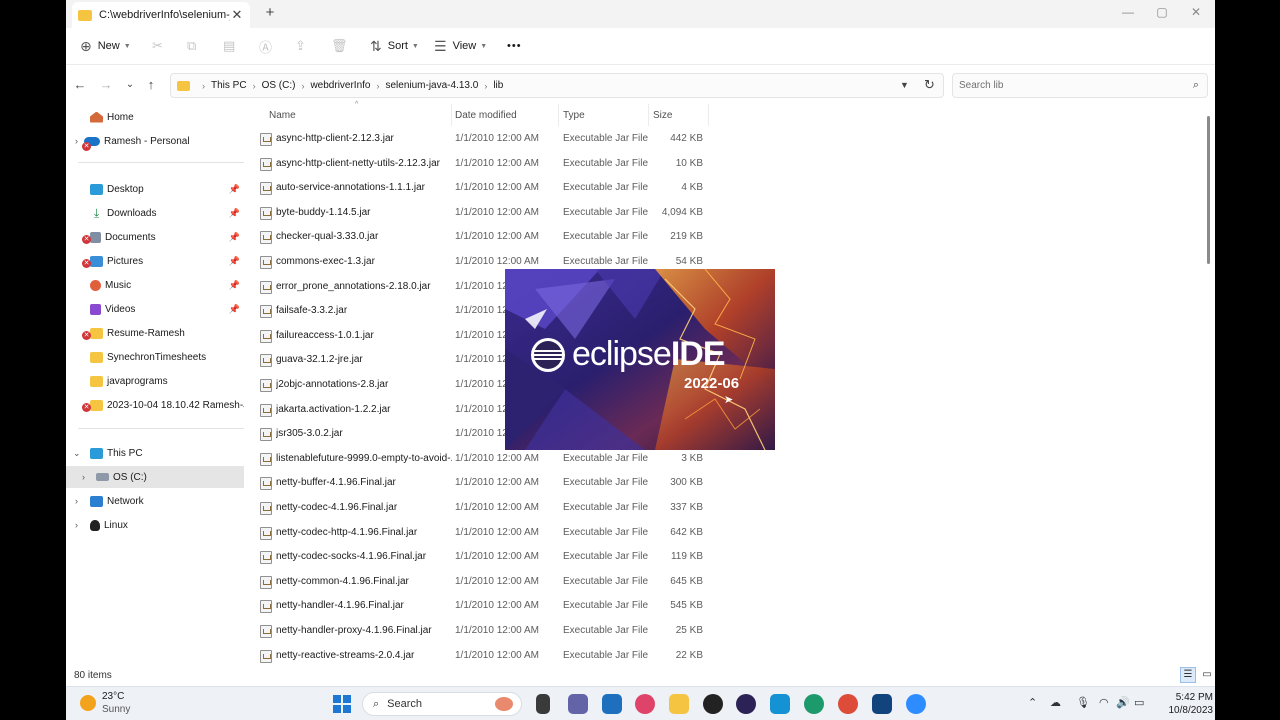 This screenshot has height=720, width=1280. Describe the element at coordinates (155, 525) in the screenshot. I see `nav-linux: › Linux` at that location.